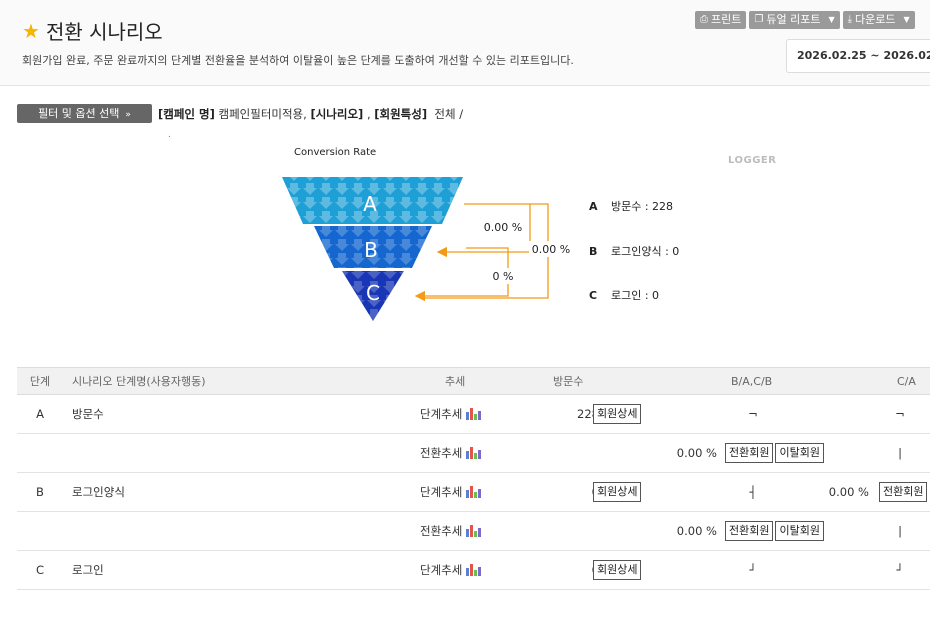  What do you see at coordinates (473, 381) in the screenshot?
I see `table-header: 단계 시나리오 단계명(사용자행동) 추세 방문수 B/A,C/B C/A` at bounding box center [473, 381].